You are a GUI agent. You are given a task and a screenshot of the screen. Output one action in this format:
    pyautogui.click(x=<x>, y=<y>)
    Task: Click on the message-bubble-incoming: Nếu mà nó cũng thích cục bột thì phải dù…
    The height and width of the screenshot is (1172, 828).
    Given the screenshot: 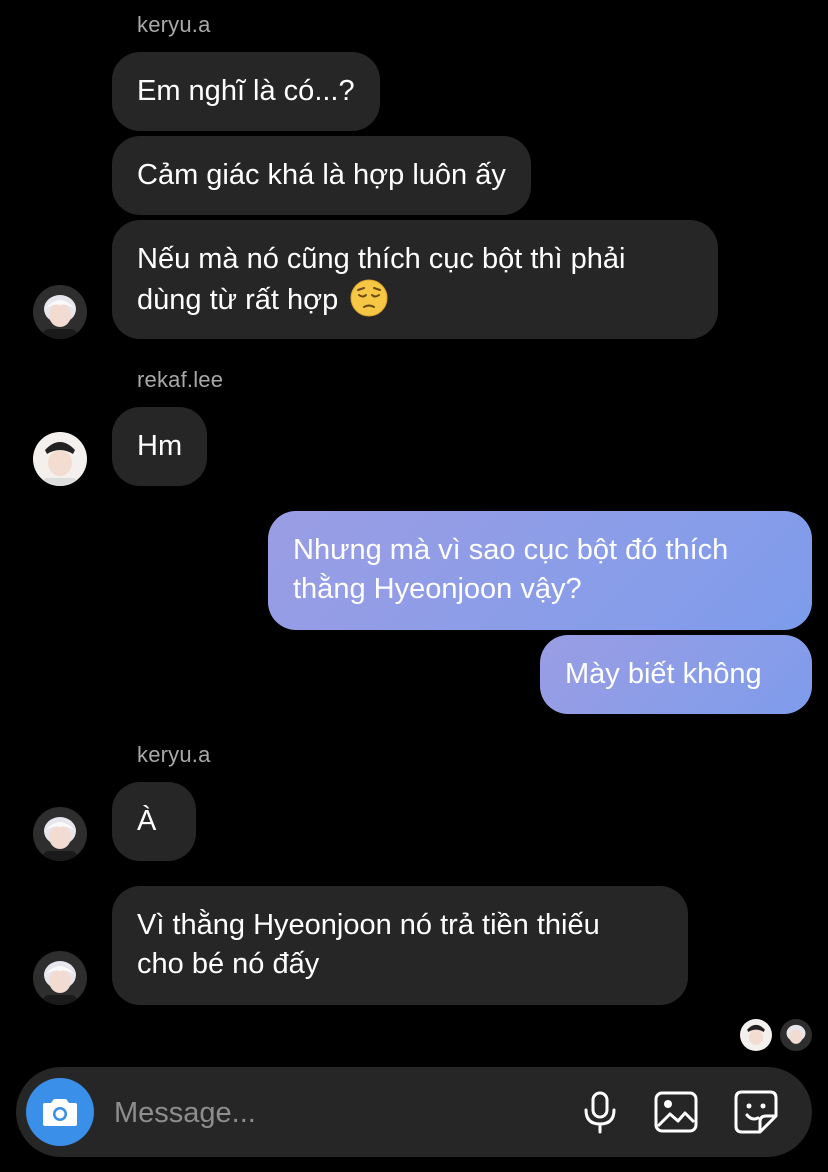 What is the action you would take?
    pyautogui.click(x=415, y=279)
    